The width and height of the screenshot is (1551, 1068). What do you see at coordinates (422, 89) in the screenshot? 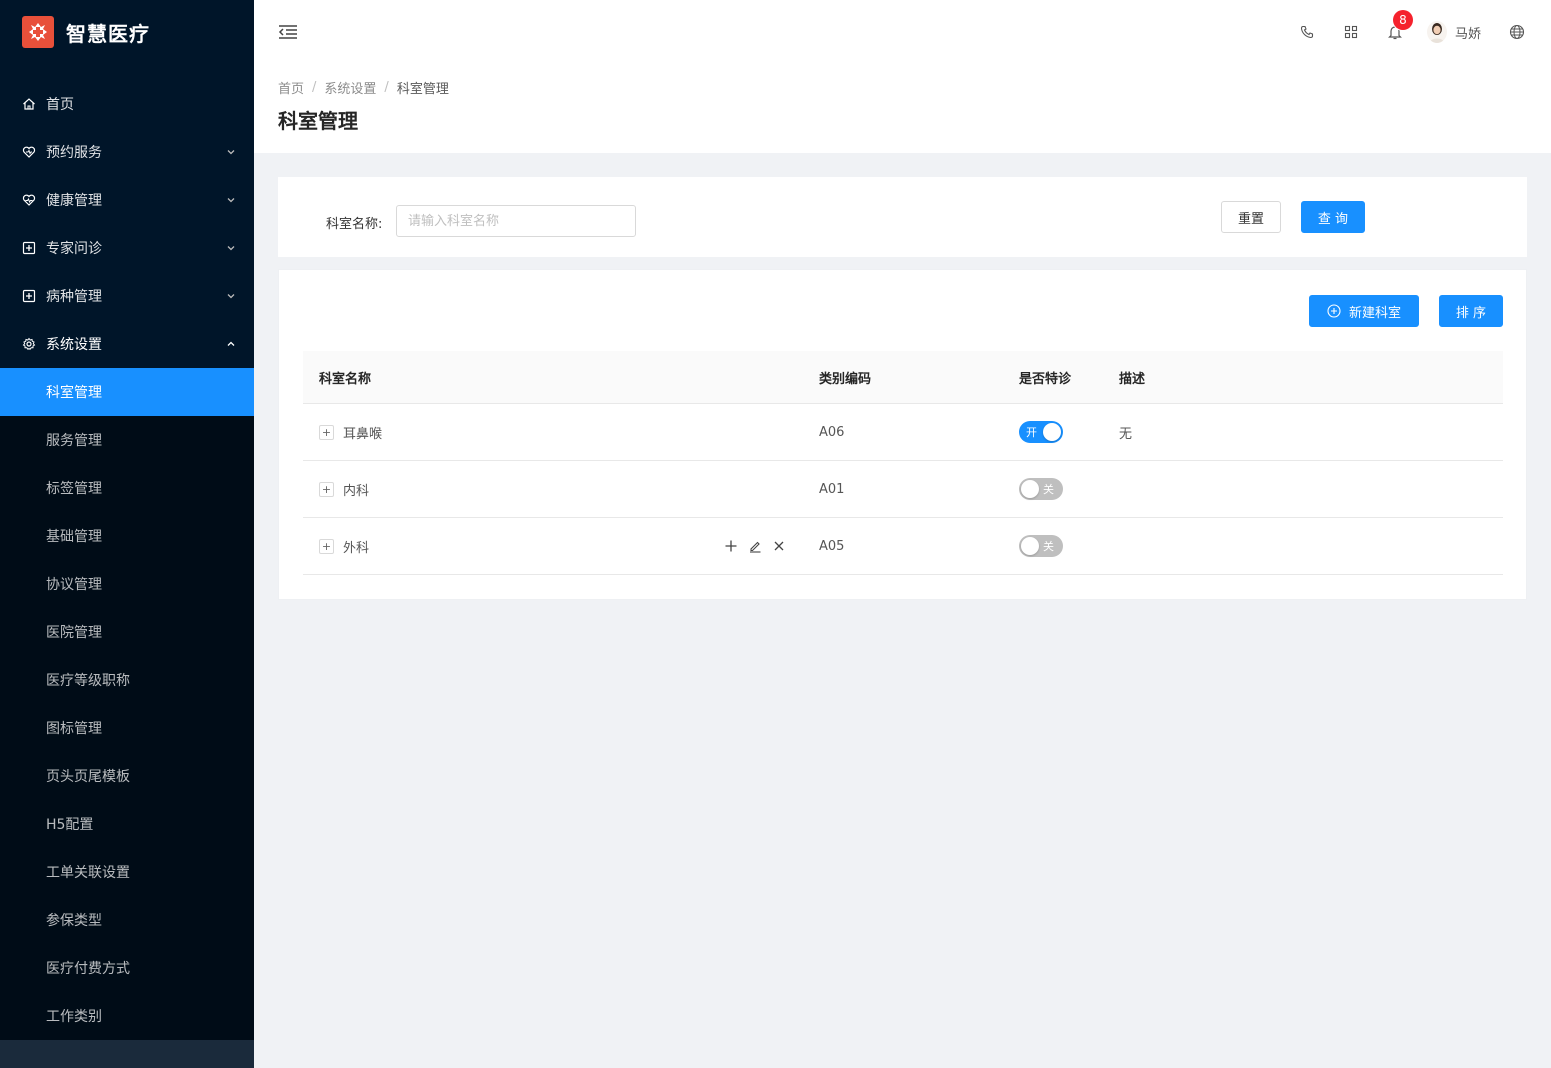
I see `breadcrumb-current: 科室管理` at bounding box center [422, 89].